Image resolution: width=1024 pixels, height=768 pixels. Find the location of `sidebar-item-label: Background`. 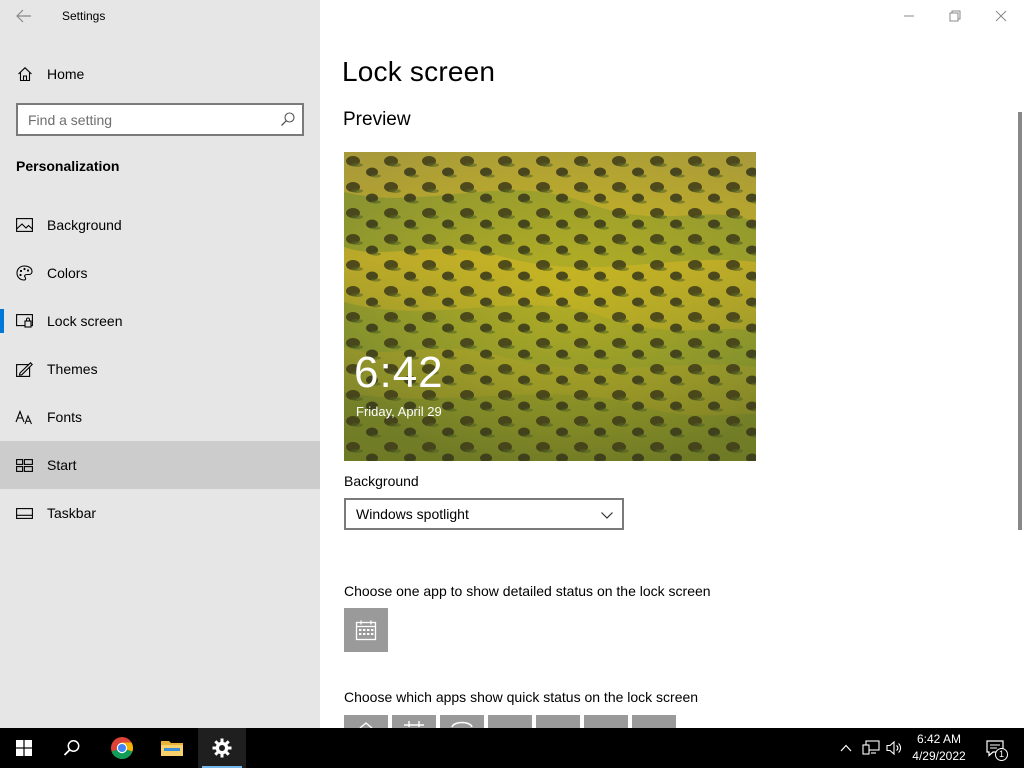

sidebar-item-label: Background is located at coordinates (84, 225).